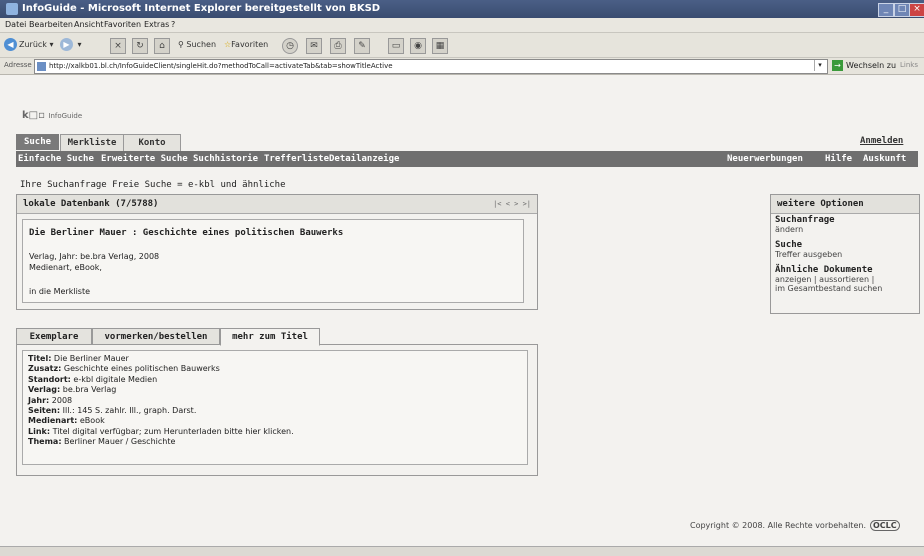  I want to click on minimize-button: _, so click(886, 10).